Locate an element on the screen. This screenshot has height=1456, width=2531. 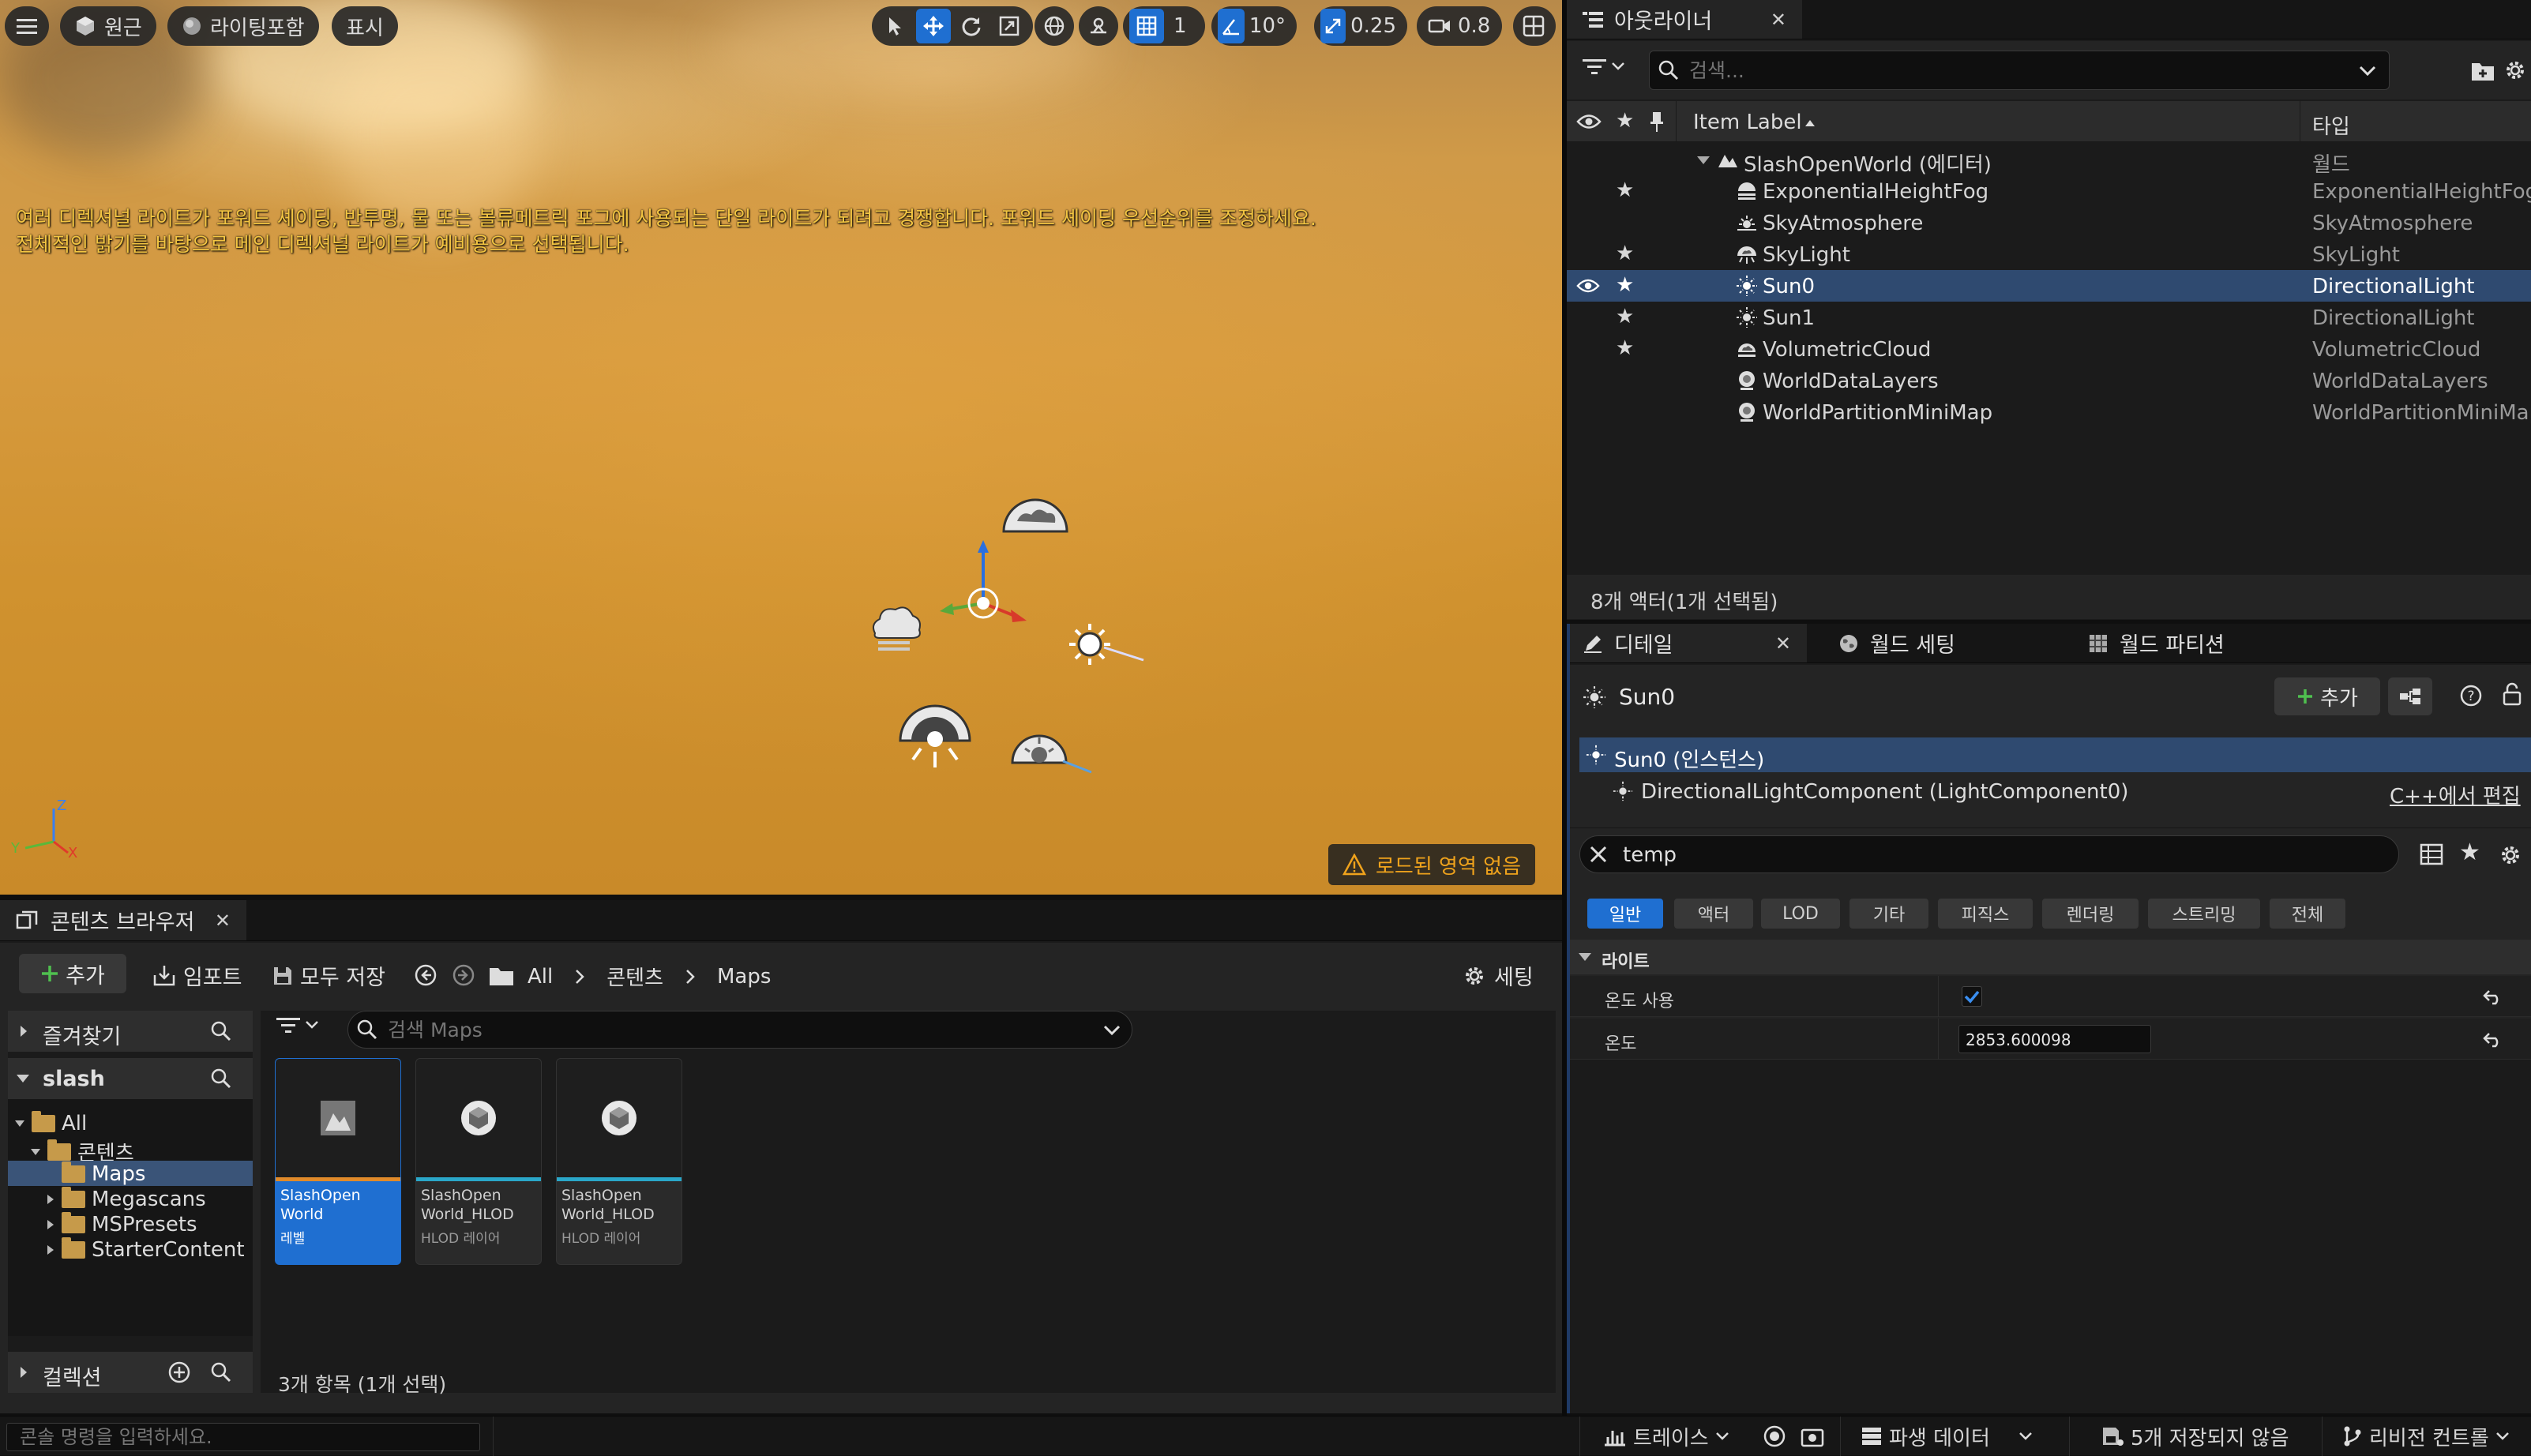
viewport-menu-button is located at coordinates (27, 26).